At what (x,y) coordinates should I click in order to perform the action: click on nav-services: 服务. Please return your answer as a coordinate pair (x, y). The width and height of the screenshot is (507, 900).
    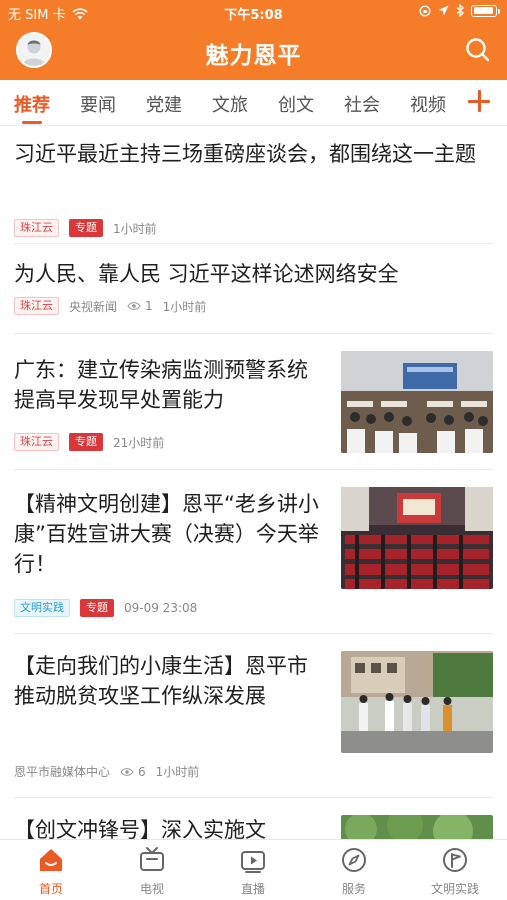
    Looking at the image, I should click on (354, 871).